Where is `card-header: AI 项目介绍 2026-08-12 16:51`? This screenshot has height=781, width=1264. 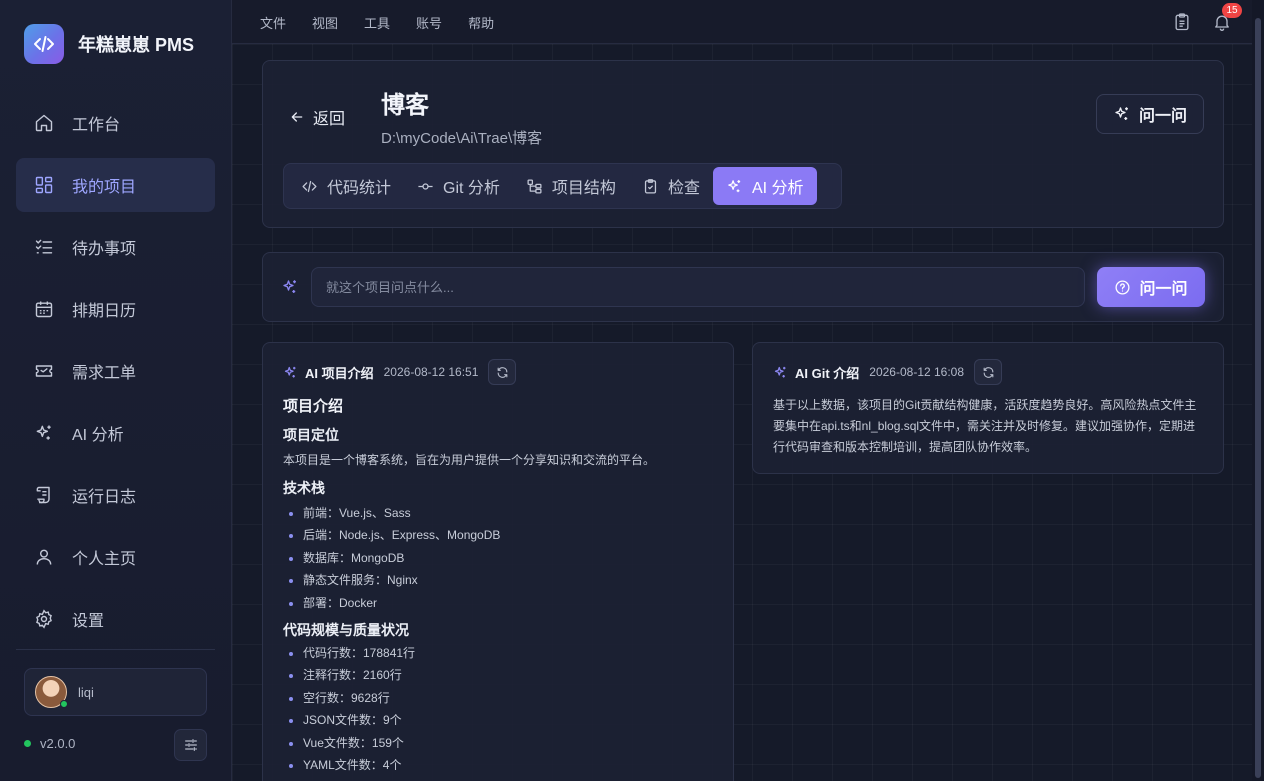 card-header: AI 项目介绍 2026-08-12 16:51 is located at coordinates (400, 372).